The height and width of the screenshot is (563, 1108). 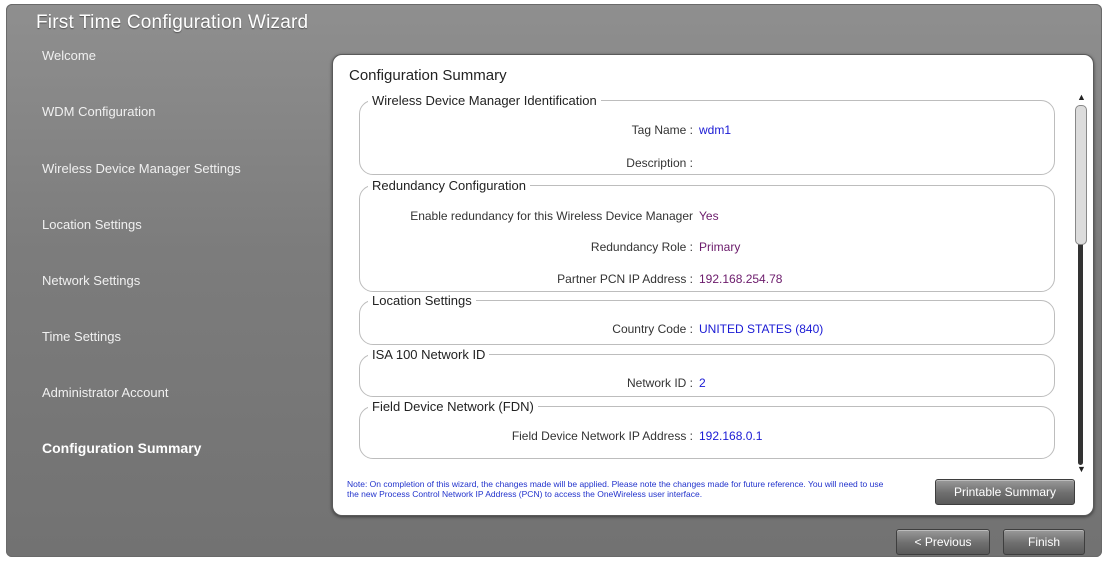 I want to click on redundancy-role-value: Primary, so click(x=720, y=247).